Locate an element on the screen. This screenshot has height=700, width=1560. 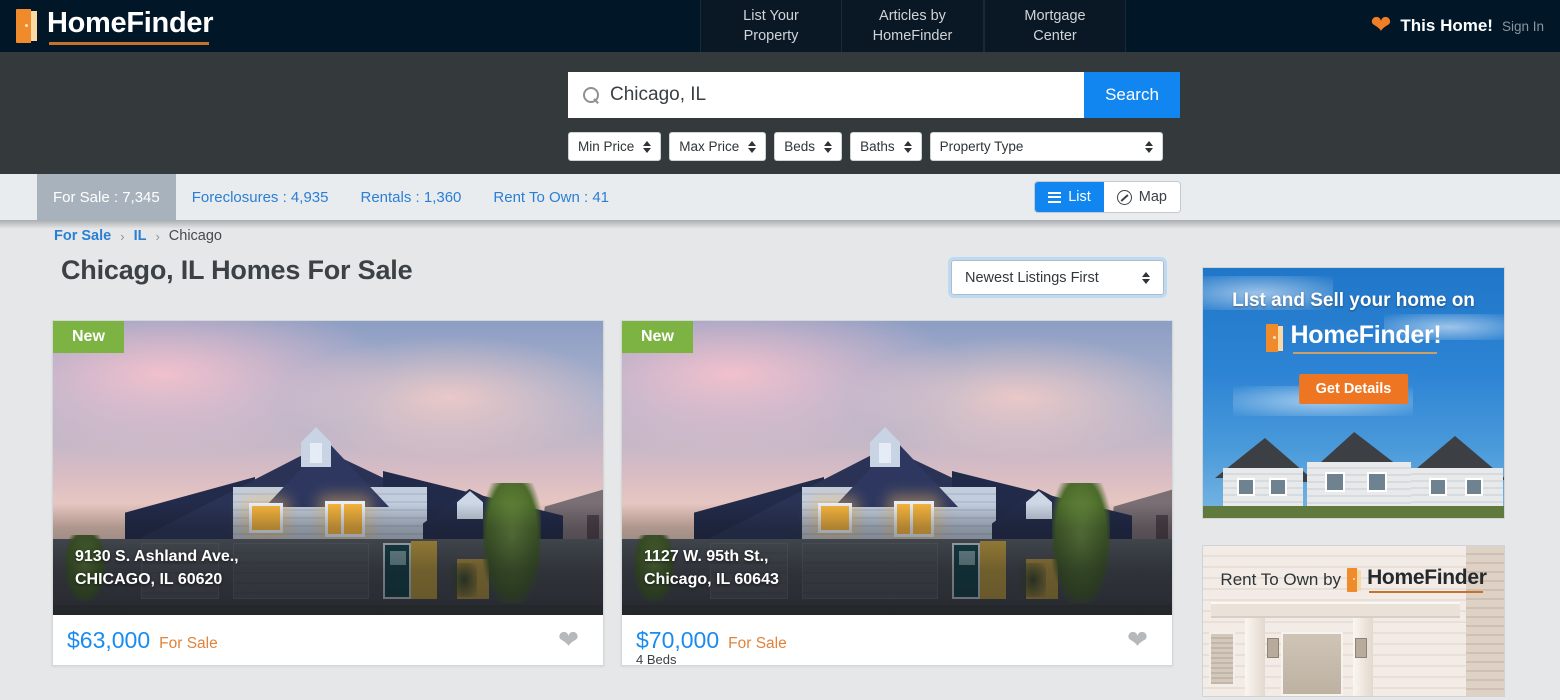
listing-status: For Sale is located at coordinates (757, 643).